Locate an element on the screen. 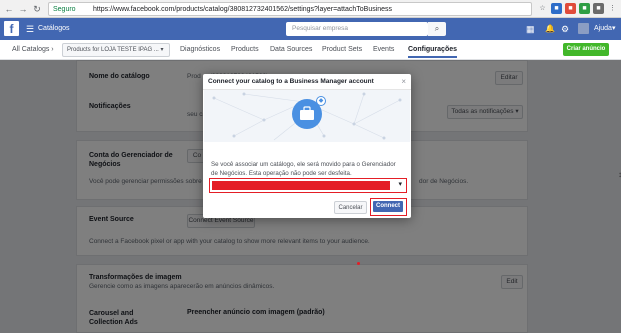 This screenshot has height=333, width=621. extension-icon-2: ■ is located at coordinates (570, 8).